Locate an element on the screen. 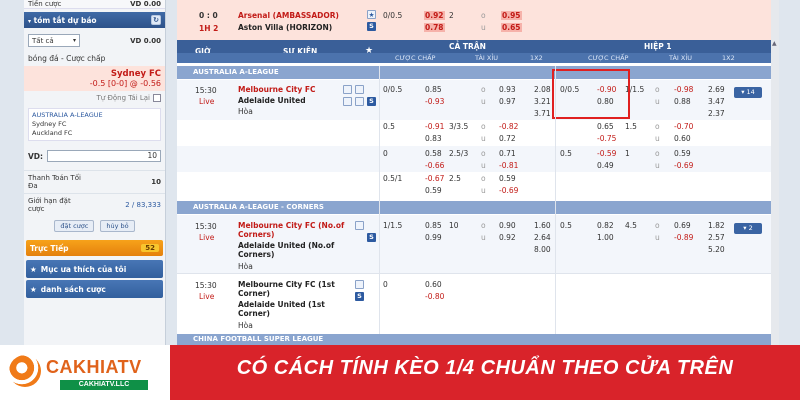 This screenshot has height=400, width=800. odds-away: -0.80 is located at coordinates (434, 296).